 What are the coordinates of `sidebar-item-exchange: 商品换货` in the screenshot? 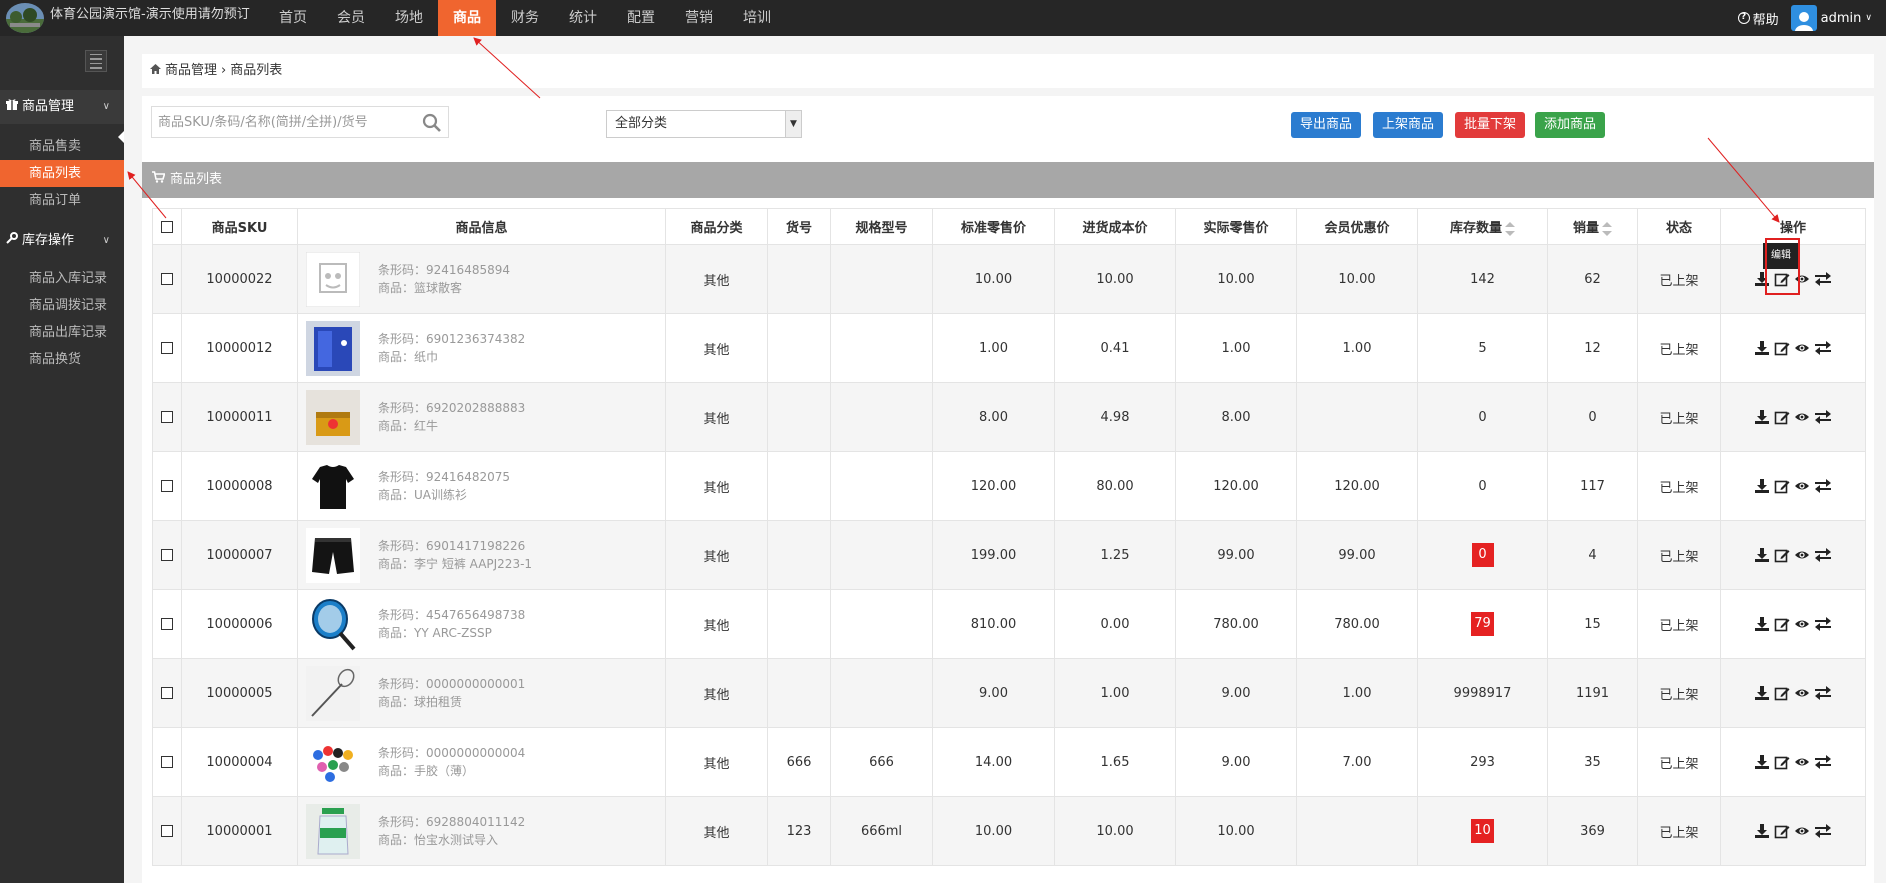 It's located at (62, 359).